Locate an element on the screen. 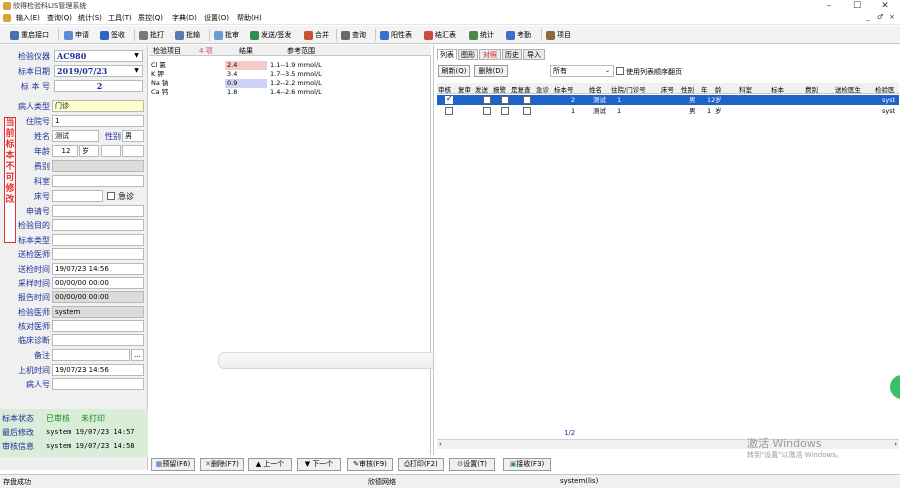 The height and width of the screenshot is (488, 900). tab-graph: 图形 is located at coordinates (468, 54).